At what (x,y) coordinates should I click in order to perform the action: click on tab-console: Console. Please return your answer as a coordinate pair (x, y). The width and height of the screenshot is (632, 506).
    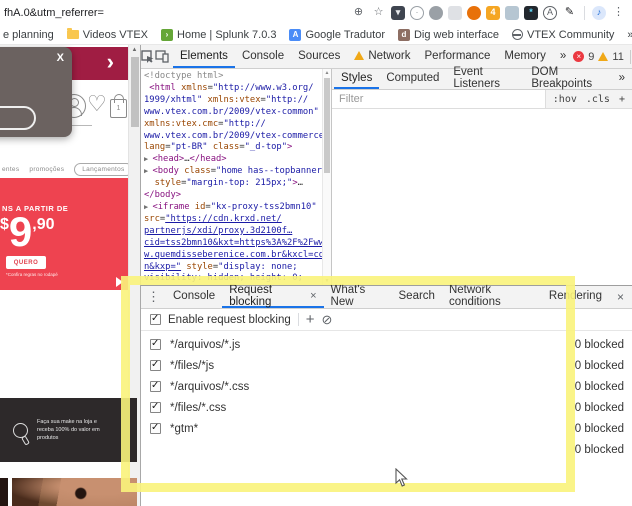
    Looking at the image, I should click on (263, 56).